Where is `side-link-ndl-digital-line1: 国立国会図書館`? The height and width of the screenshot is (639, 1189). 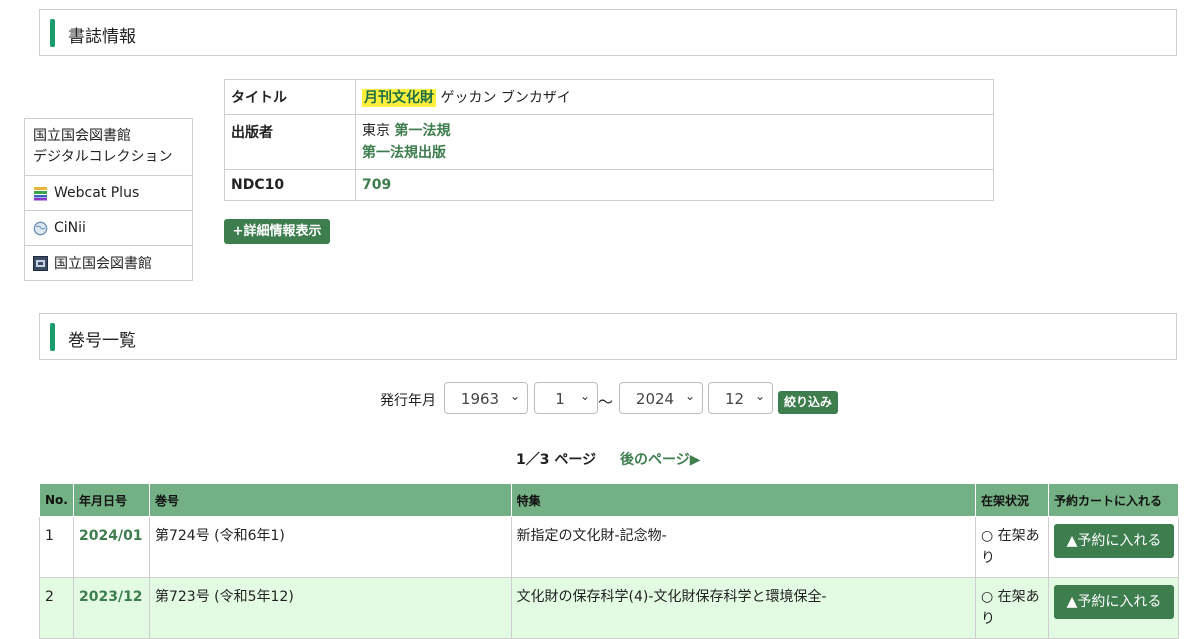 side-link-ndl-digital-line1: 国立国会図書館 is located at coordinates (82, 136).